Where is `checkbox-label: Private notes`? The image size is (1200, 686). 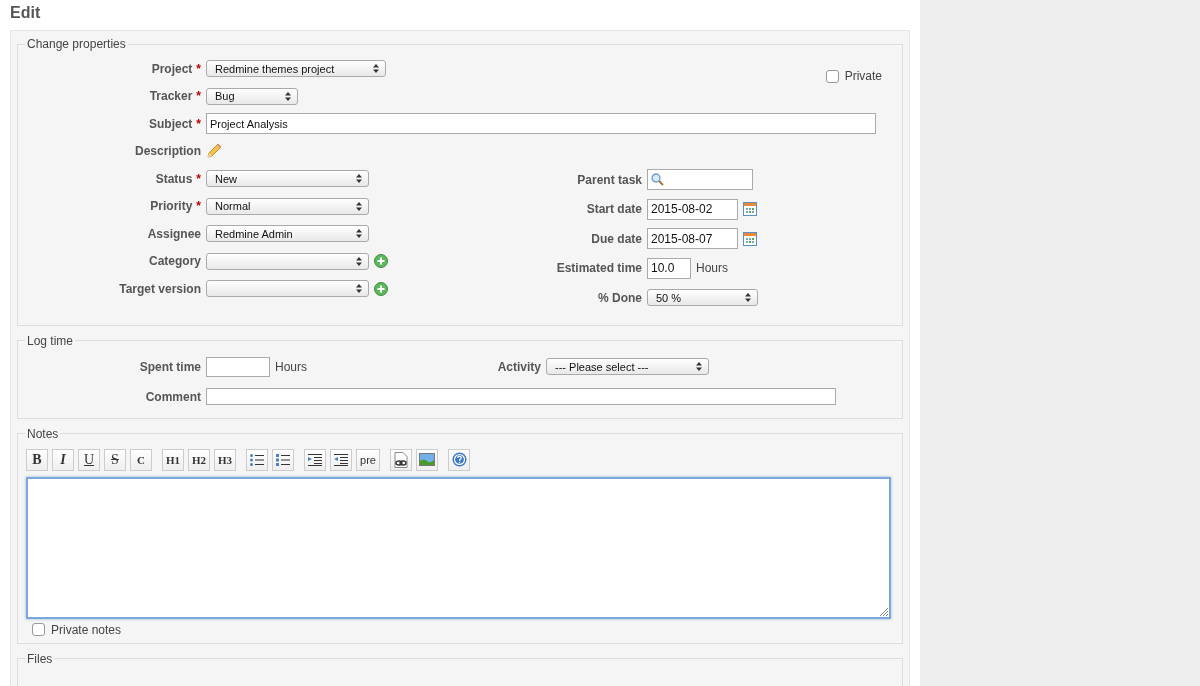 checkbox-label: Private notes is located at coordinates (86, 629).